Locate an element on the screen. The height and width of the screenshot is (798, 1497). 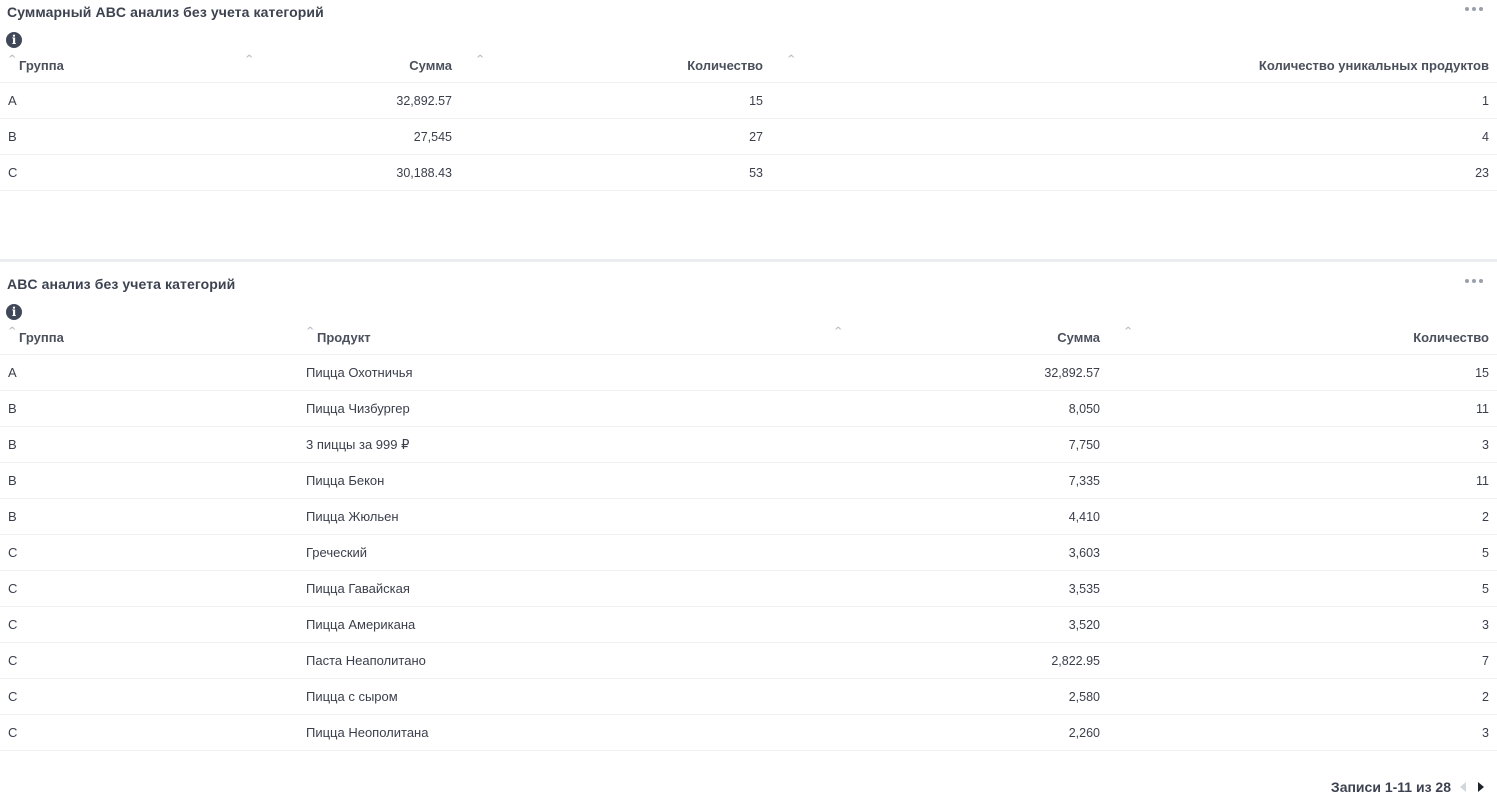
detail-panel-title: ABC анализ без учета категорий is located at coordinates (121, 284).